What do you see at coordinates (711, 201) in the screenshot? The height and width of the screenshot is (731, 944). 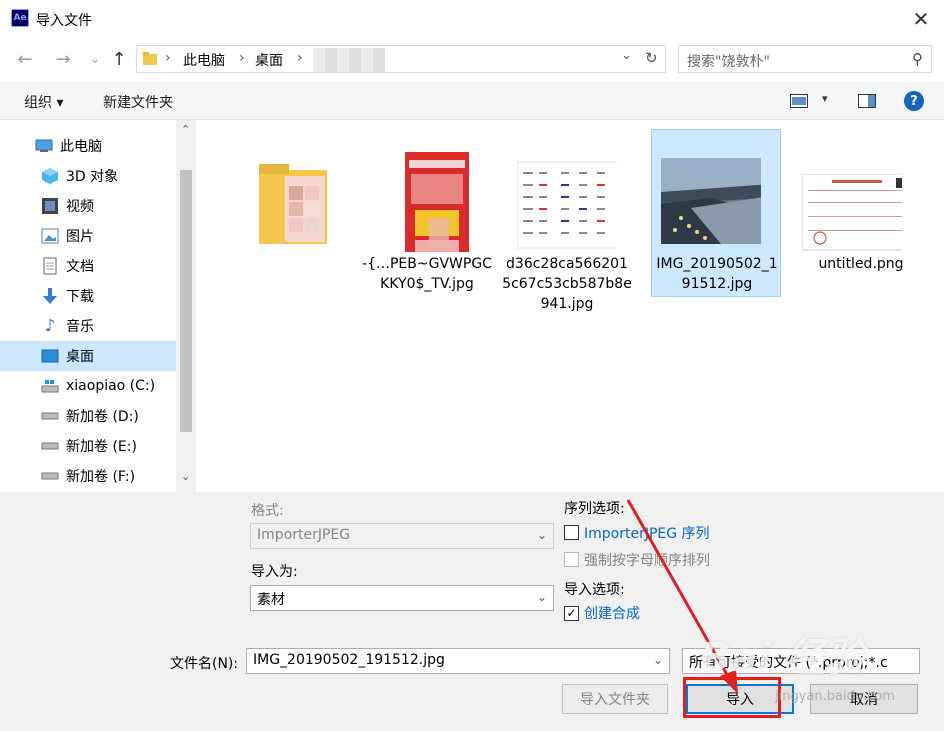 I see `photo-thumbnail` at bounding box center [711, 201].